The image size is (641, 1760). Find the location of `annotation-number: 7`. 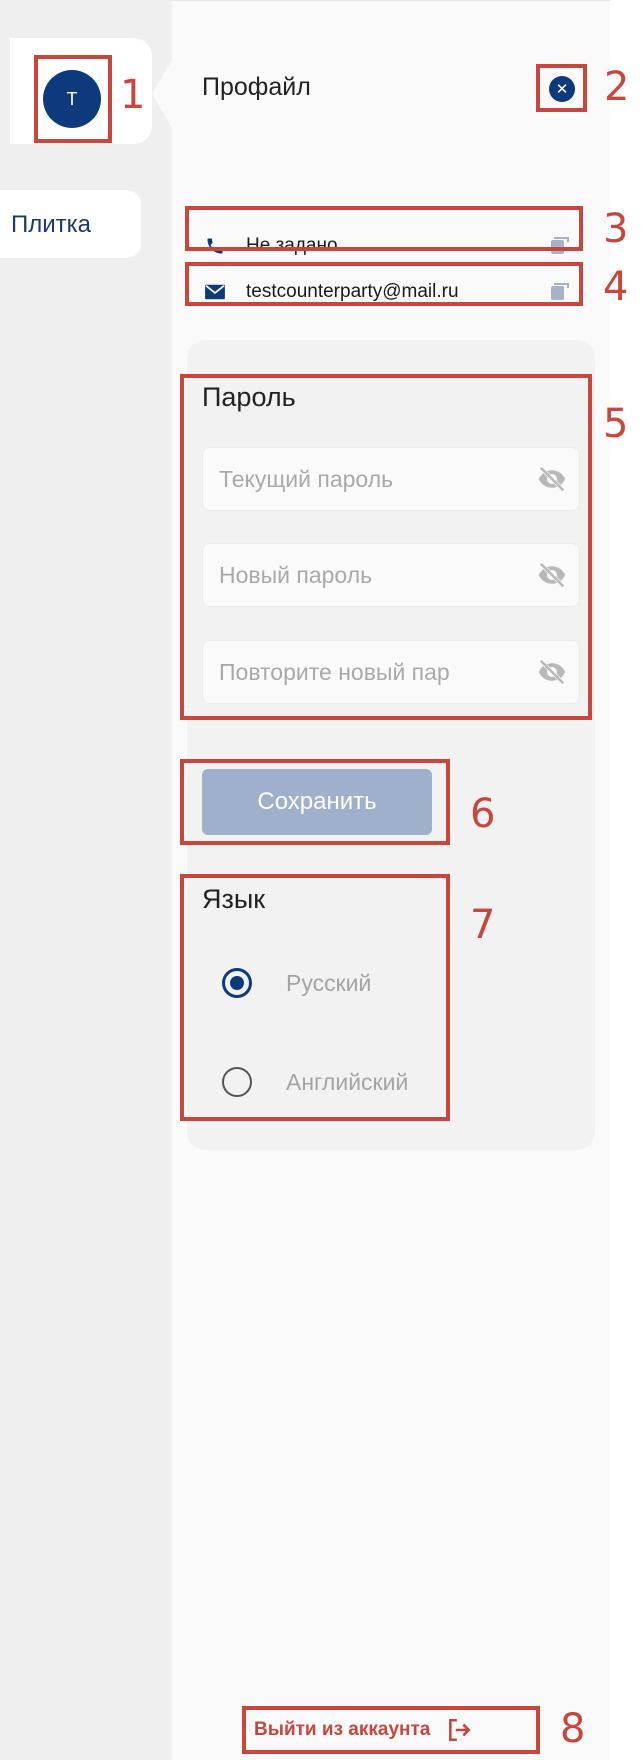

annotation-number: 7 is located at coordinates (483, 925).